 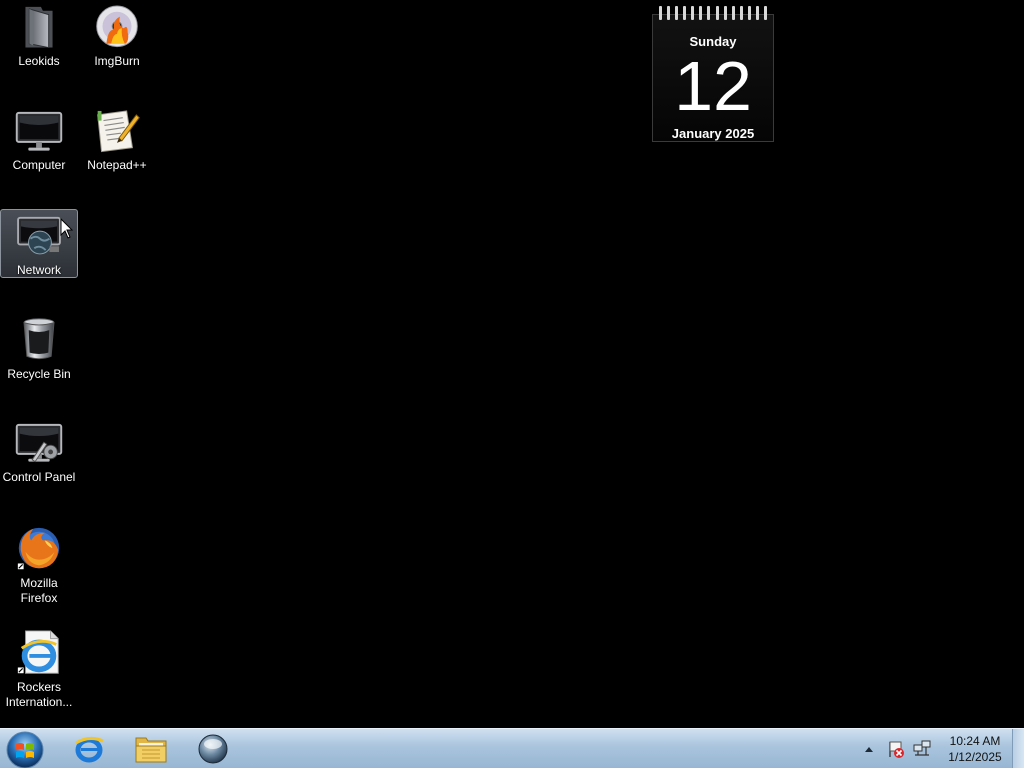 I want to click on desktop-icon-network: Network, so click(x=39, y=243).